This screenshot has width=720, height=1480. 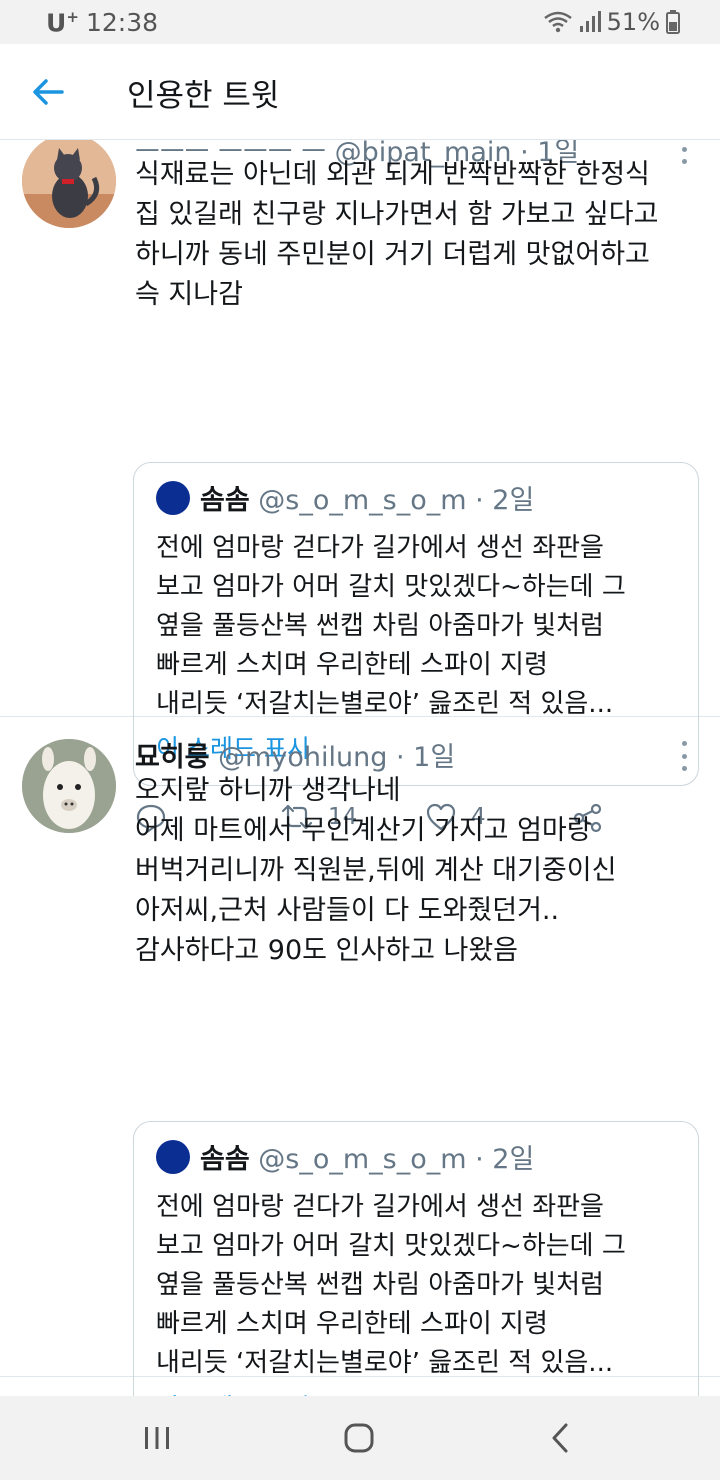 I want to click on page-title: 인용한 트윗, so click(x=203, y=96).